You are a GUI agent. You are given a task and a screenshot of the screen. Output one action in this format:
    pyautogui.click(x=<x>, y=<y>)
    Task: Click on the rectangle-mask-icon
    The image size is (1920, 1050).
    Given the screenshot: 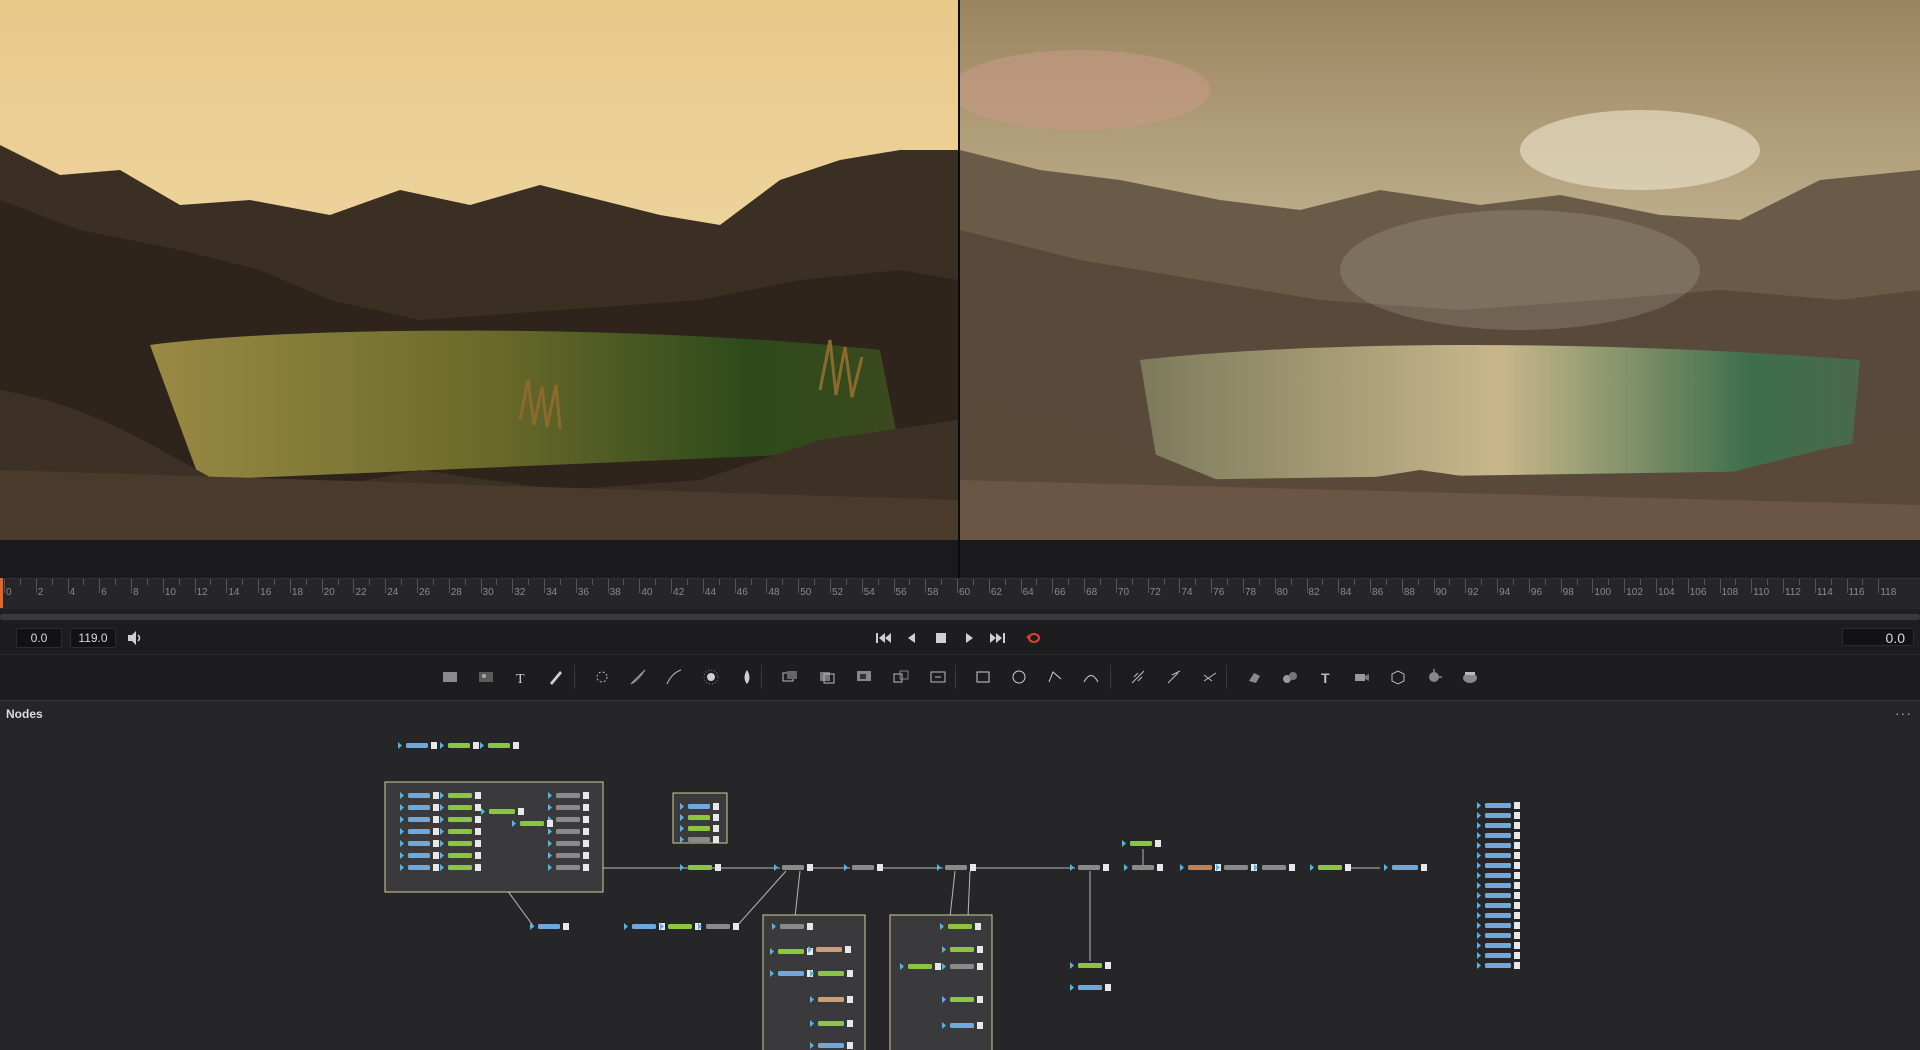 What is the action you would take?
    pyautogui.click(x=983, y=677)
    